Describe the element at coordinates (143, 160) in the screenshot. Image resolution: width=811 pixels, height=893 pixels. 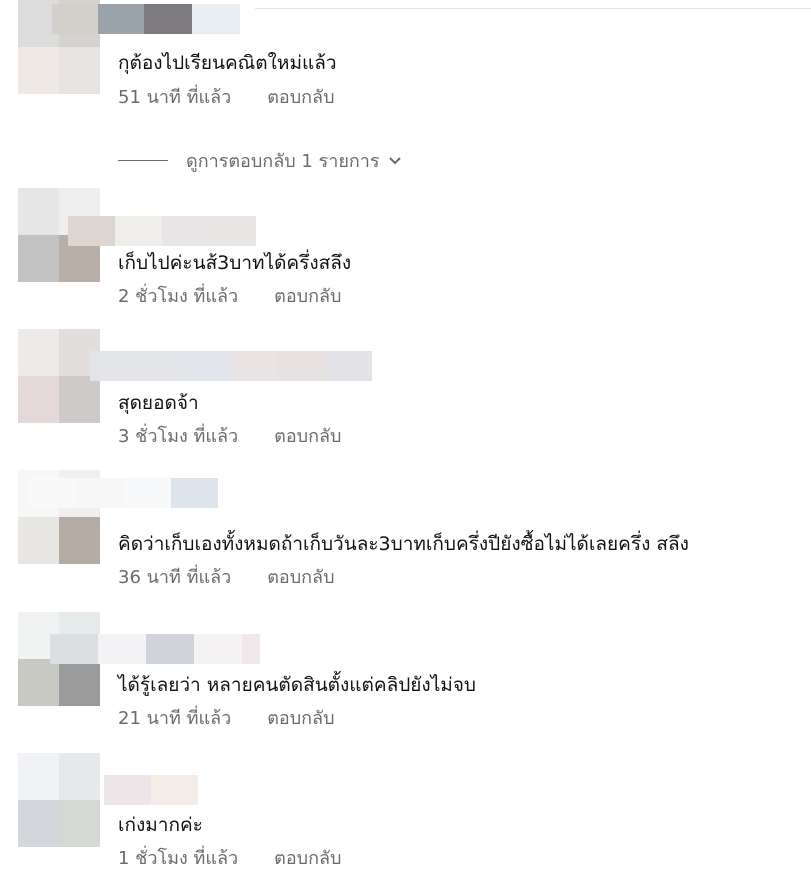
I see `replies-divider-line` at that location.